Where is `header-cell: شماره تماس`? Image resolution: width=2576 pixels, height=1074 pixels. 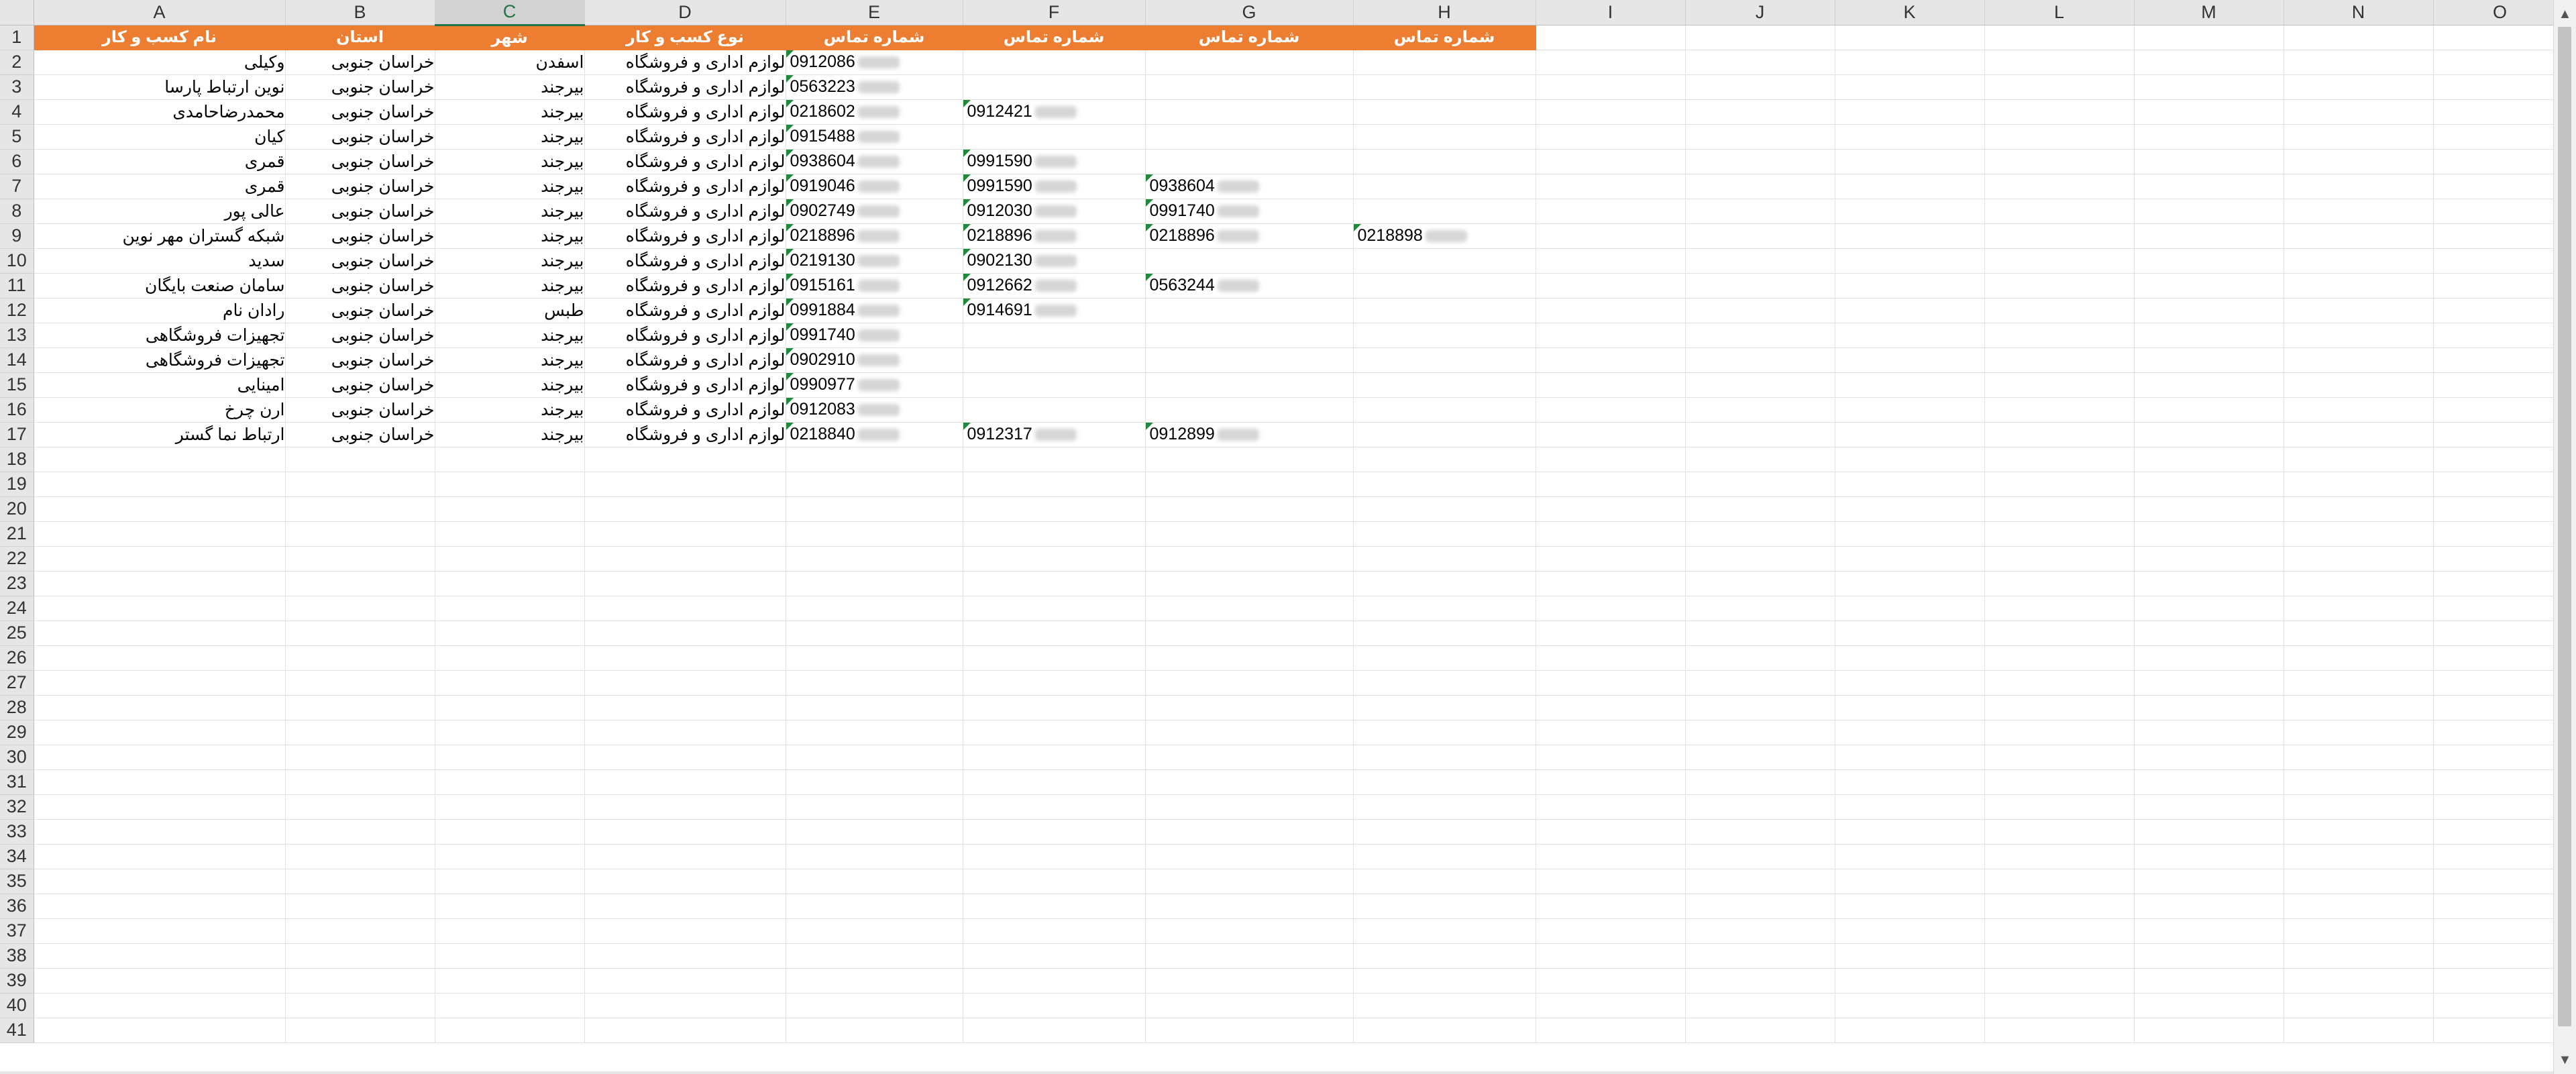
header-cell: شماره تماس is located at coordinates (874, 37).